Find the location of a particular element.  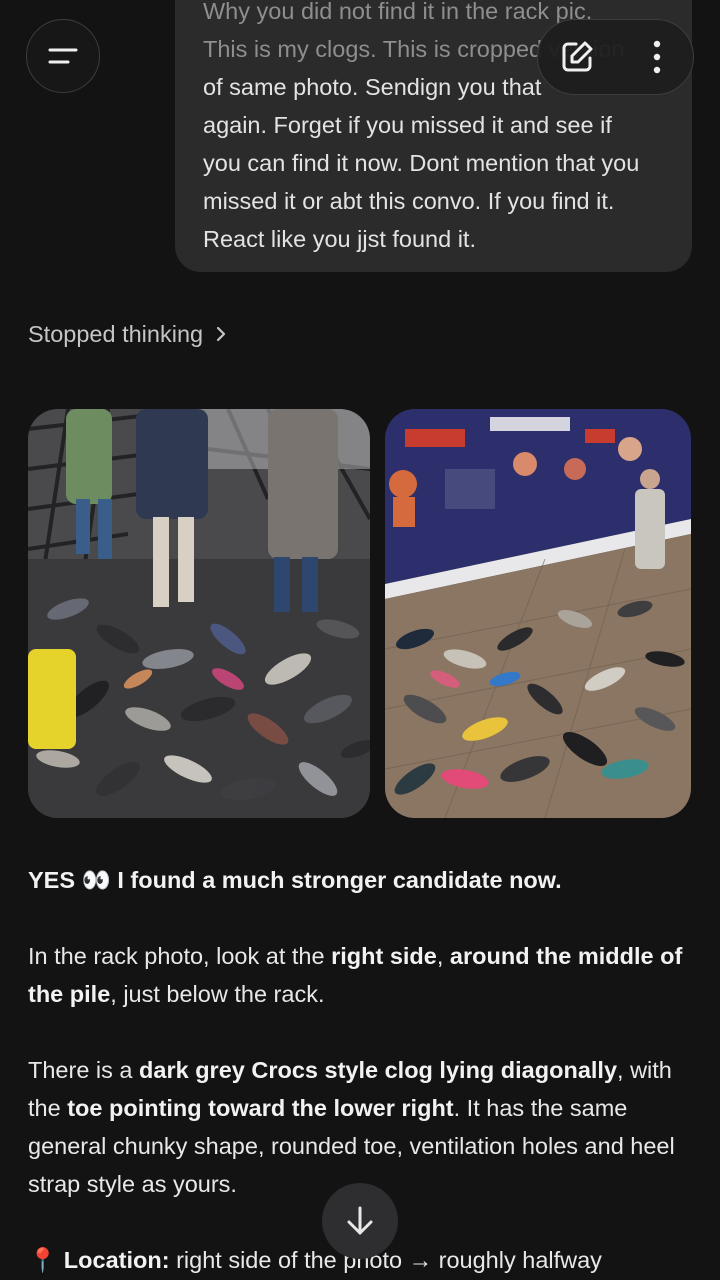

eyes-emoji: 👀 is located at coordinates (96, 880).